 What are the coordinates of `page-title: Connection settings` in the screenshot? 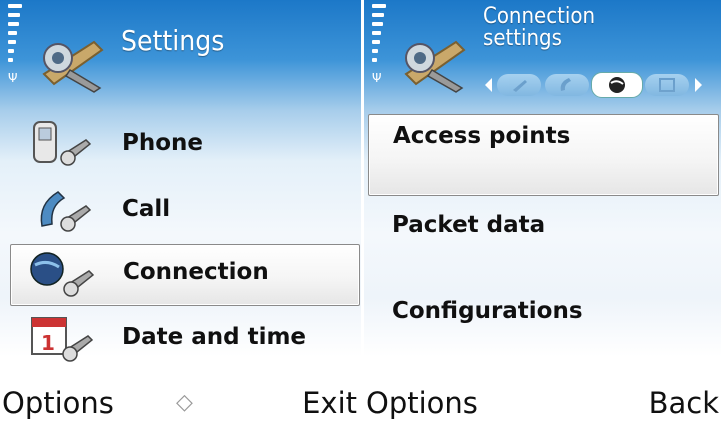 It's located at (539, 28).